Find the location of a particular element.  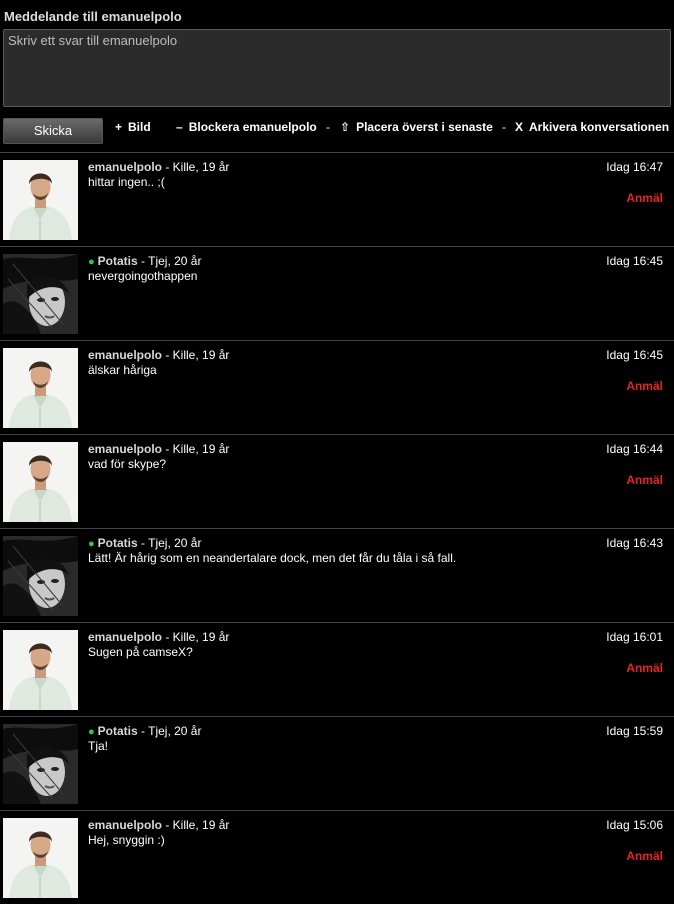

send-button: Skicka is located at coordinates (53, 131).